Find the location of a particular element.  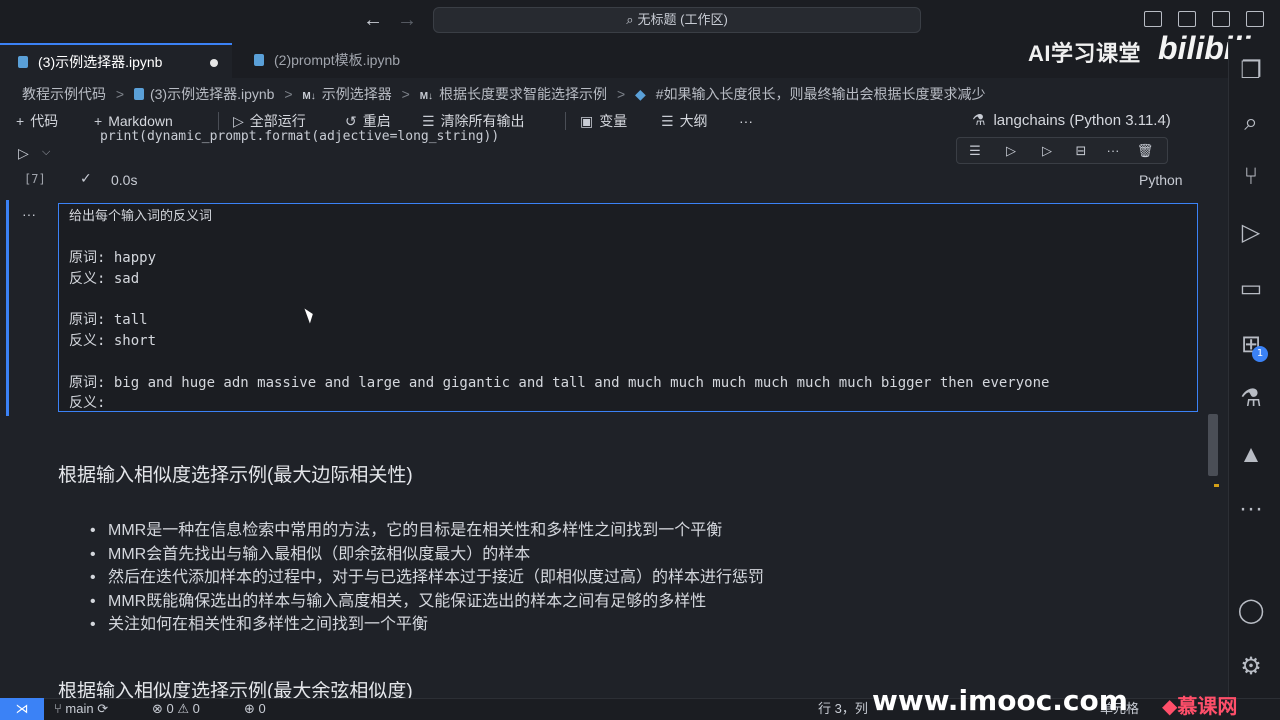

watermark-brand: ◆慕课网 is located at coordinates (1199, 704).